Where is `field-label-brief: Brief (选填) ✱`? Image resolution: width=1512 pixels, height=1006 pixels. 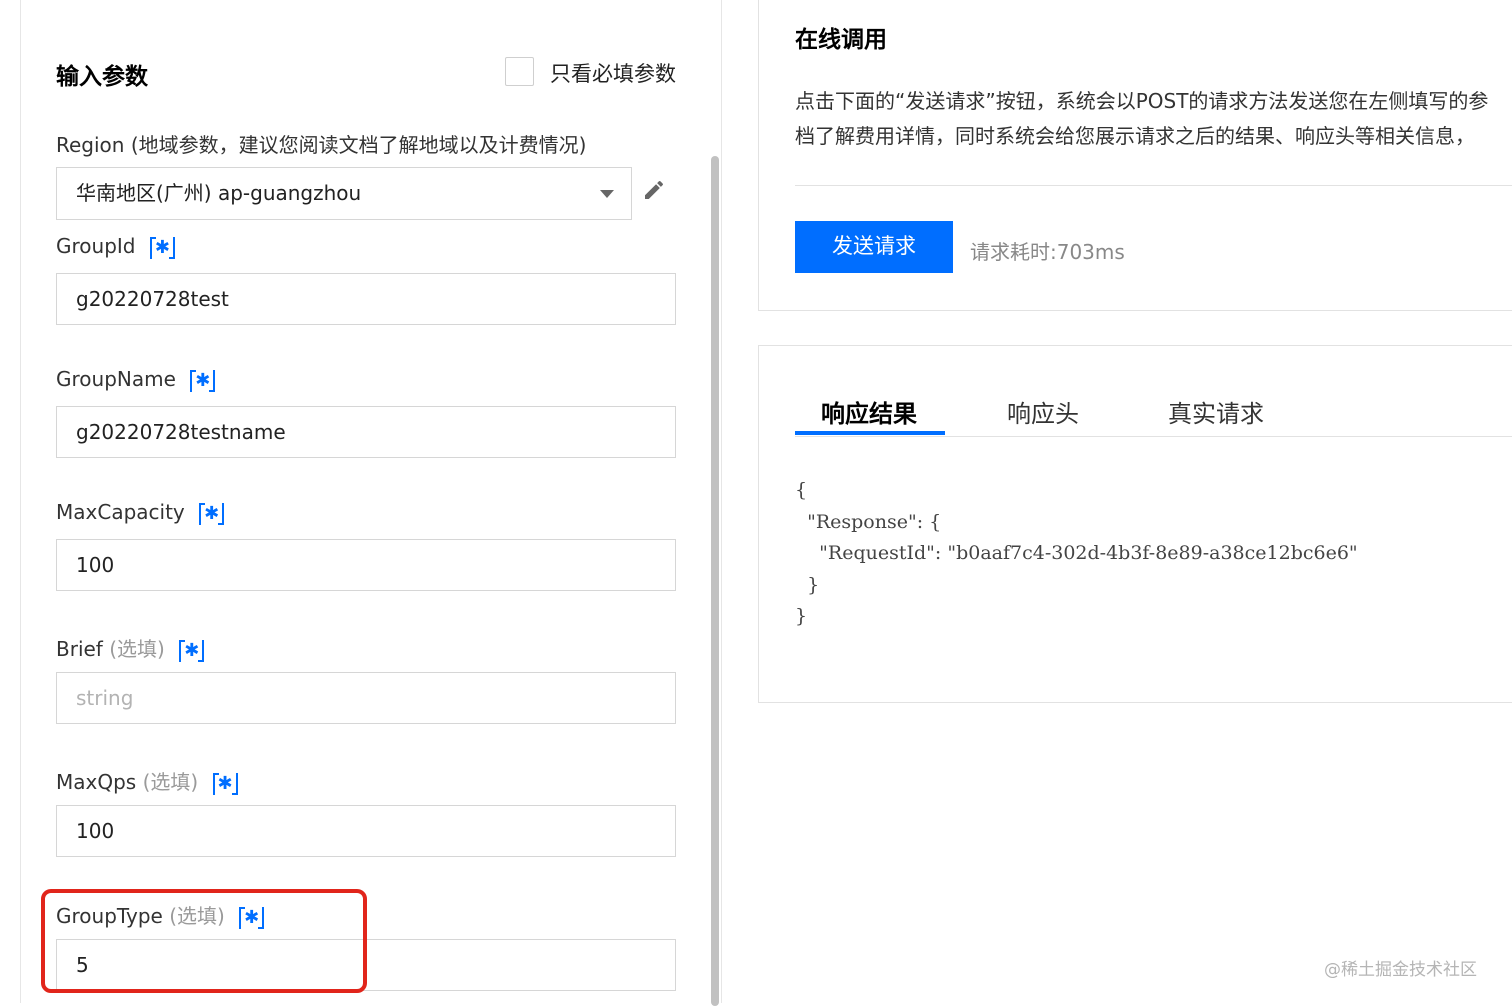
field-label-brief: Brief (选填) ✱ is located at coordinates (130, 647).